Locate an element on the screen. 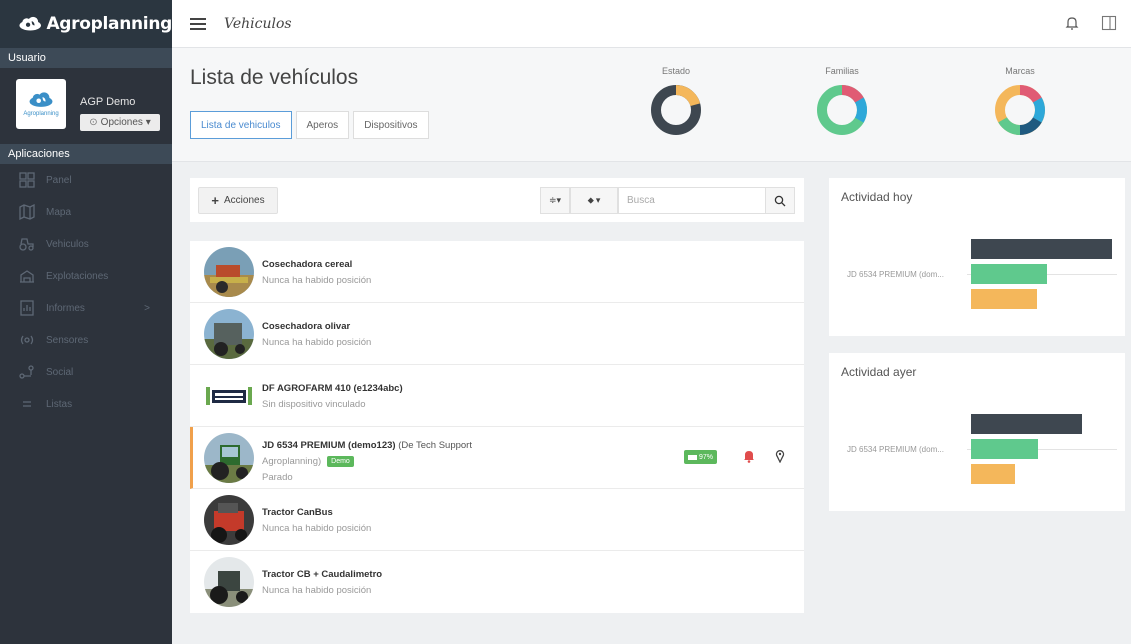 The image size is (1131, 644). actions-button: + Acciones is located at coordinates (238, 200).